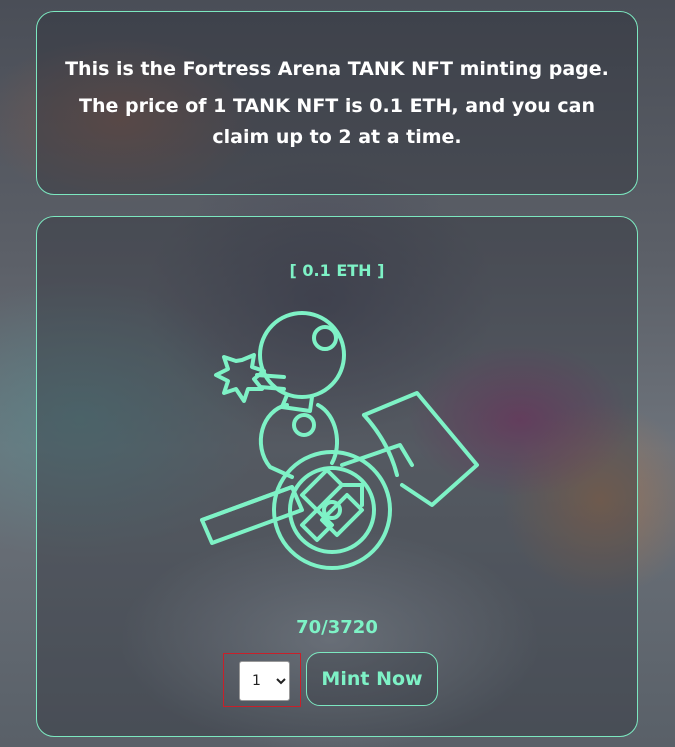 This screenshot has width=675, height=747. I want to click on tank-cannon-icon, so click(339, 440).